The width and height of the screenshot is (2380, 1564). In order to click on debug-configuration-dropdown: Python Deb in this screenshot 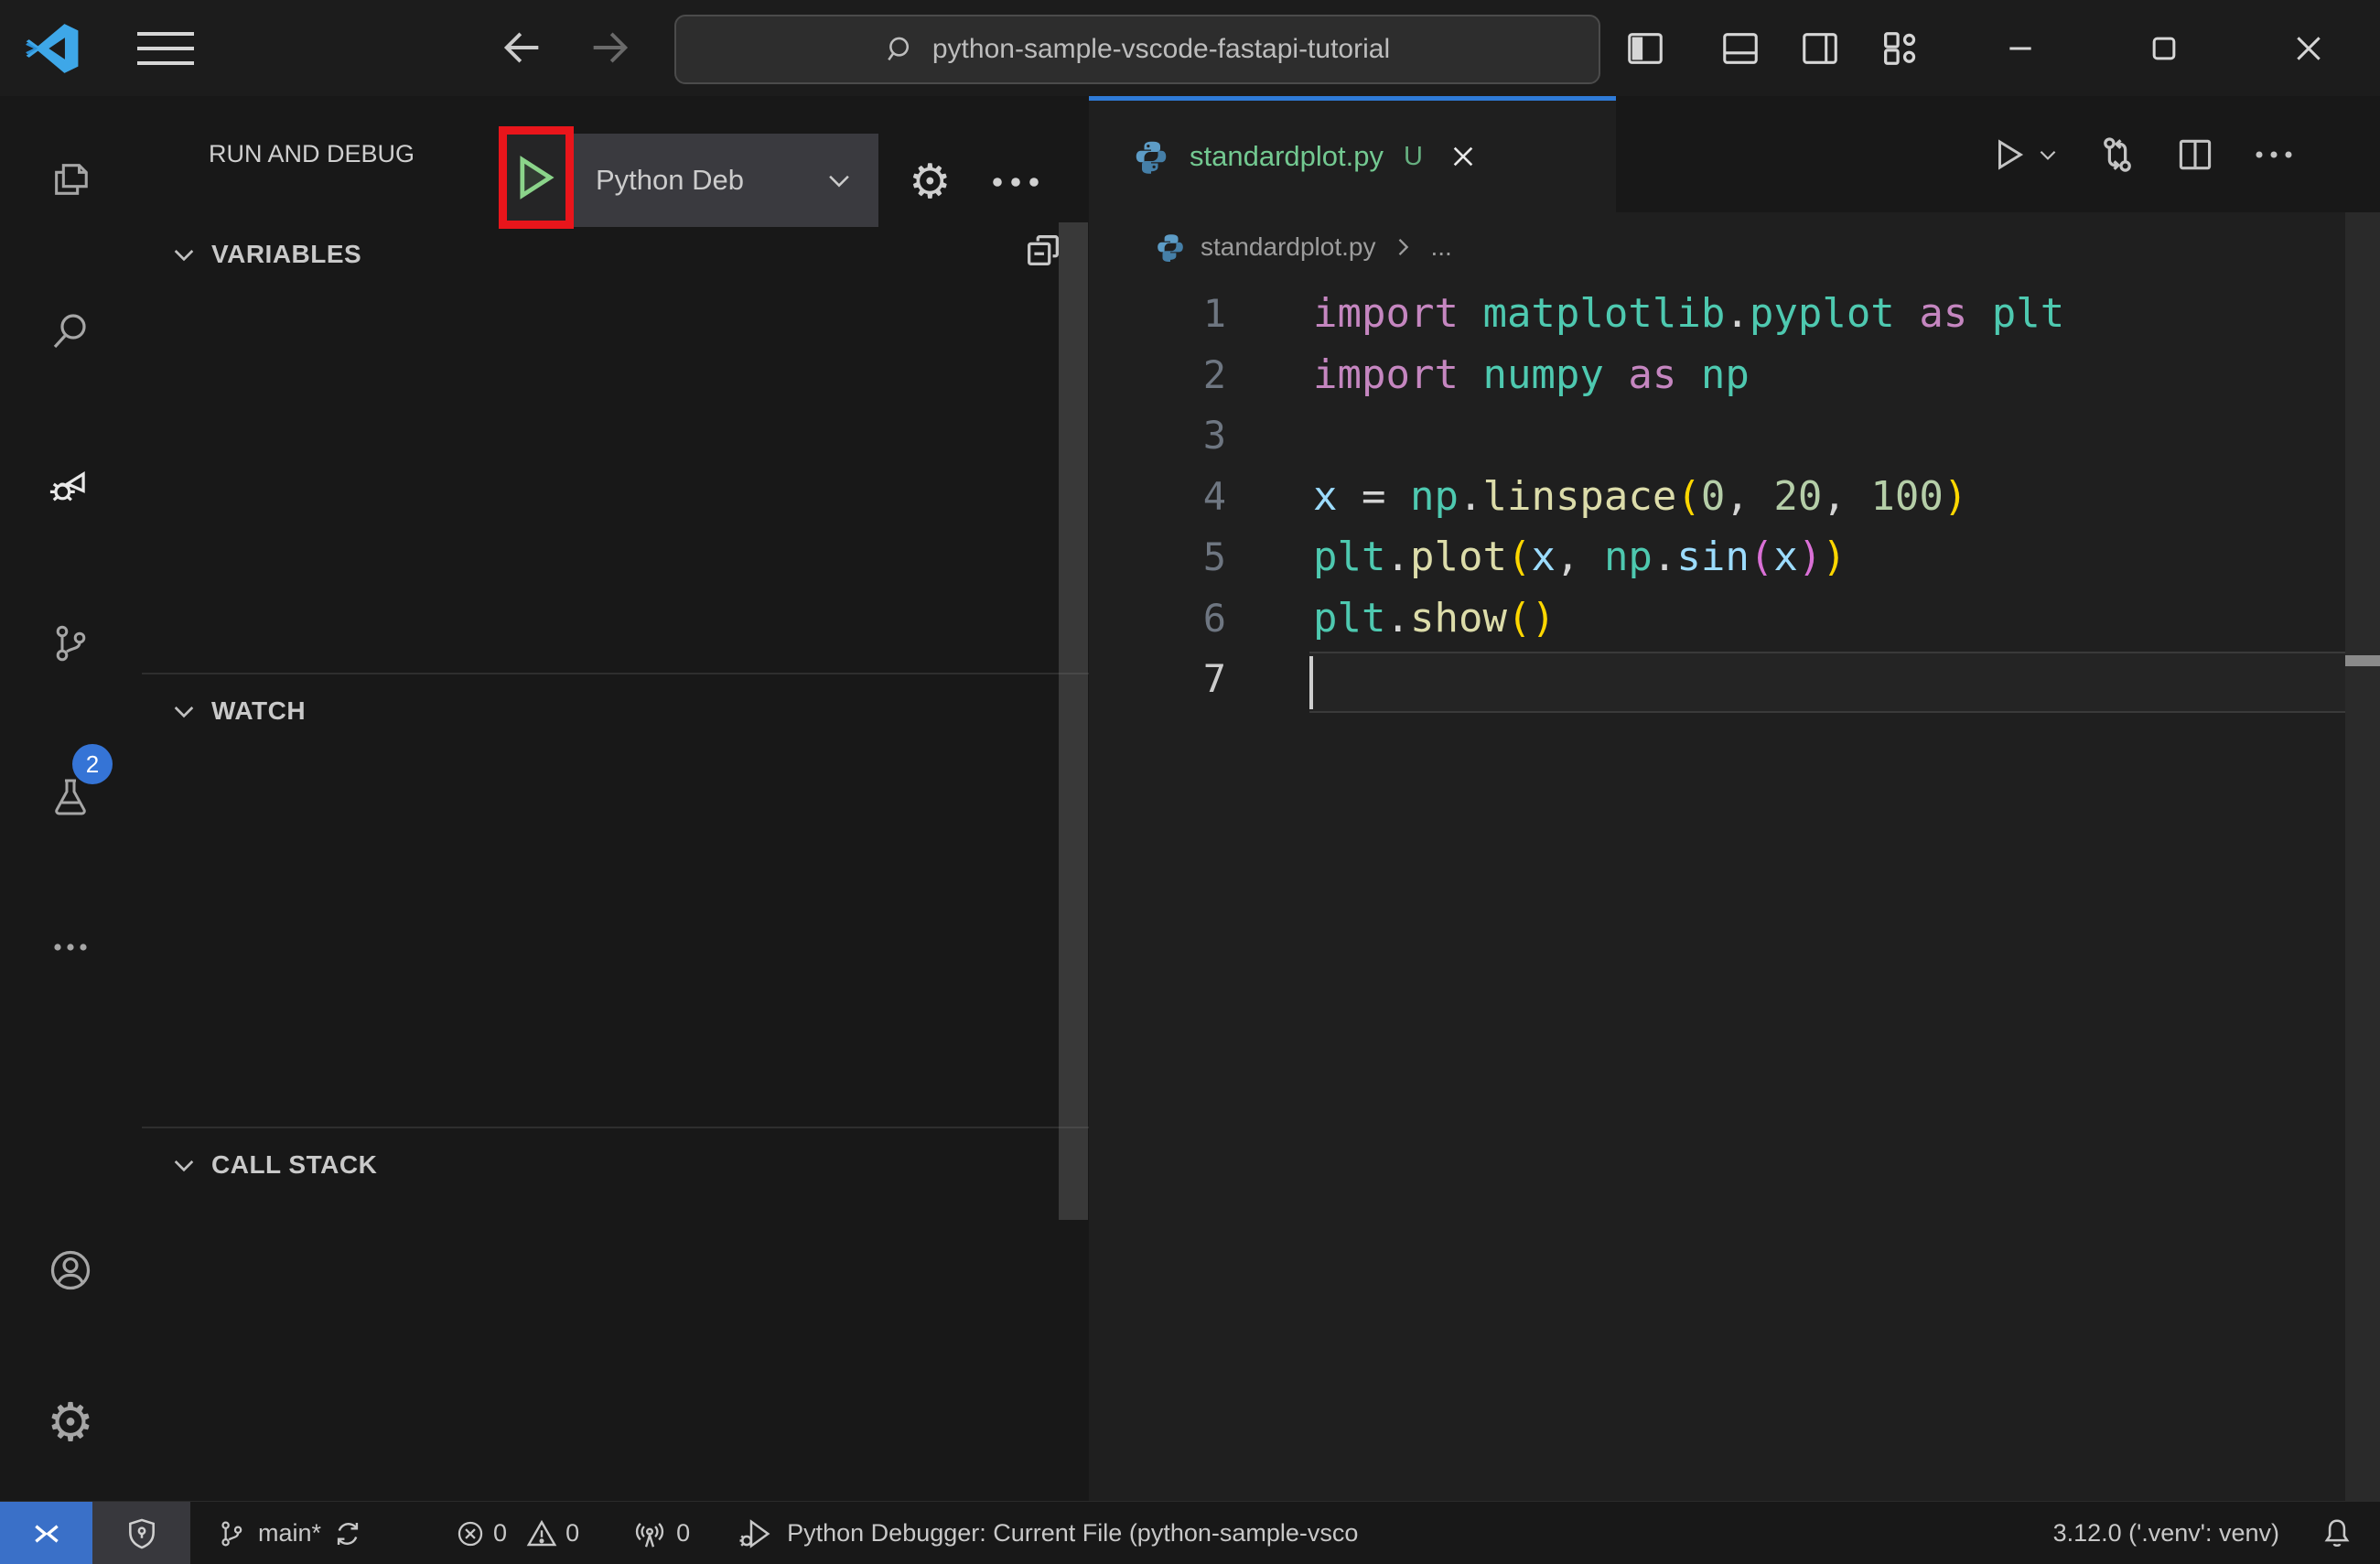, I will do `click(726, 180)`.